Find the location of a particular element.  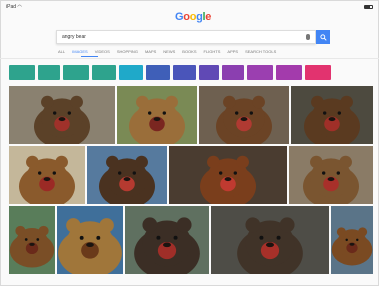

search-icon is located at coordinates (323, 37).